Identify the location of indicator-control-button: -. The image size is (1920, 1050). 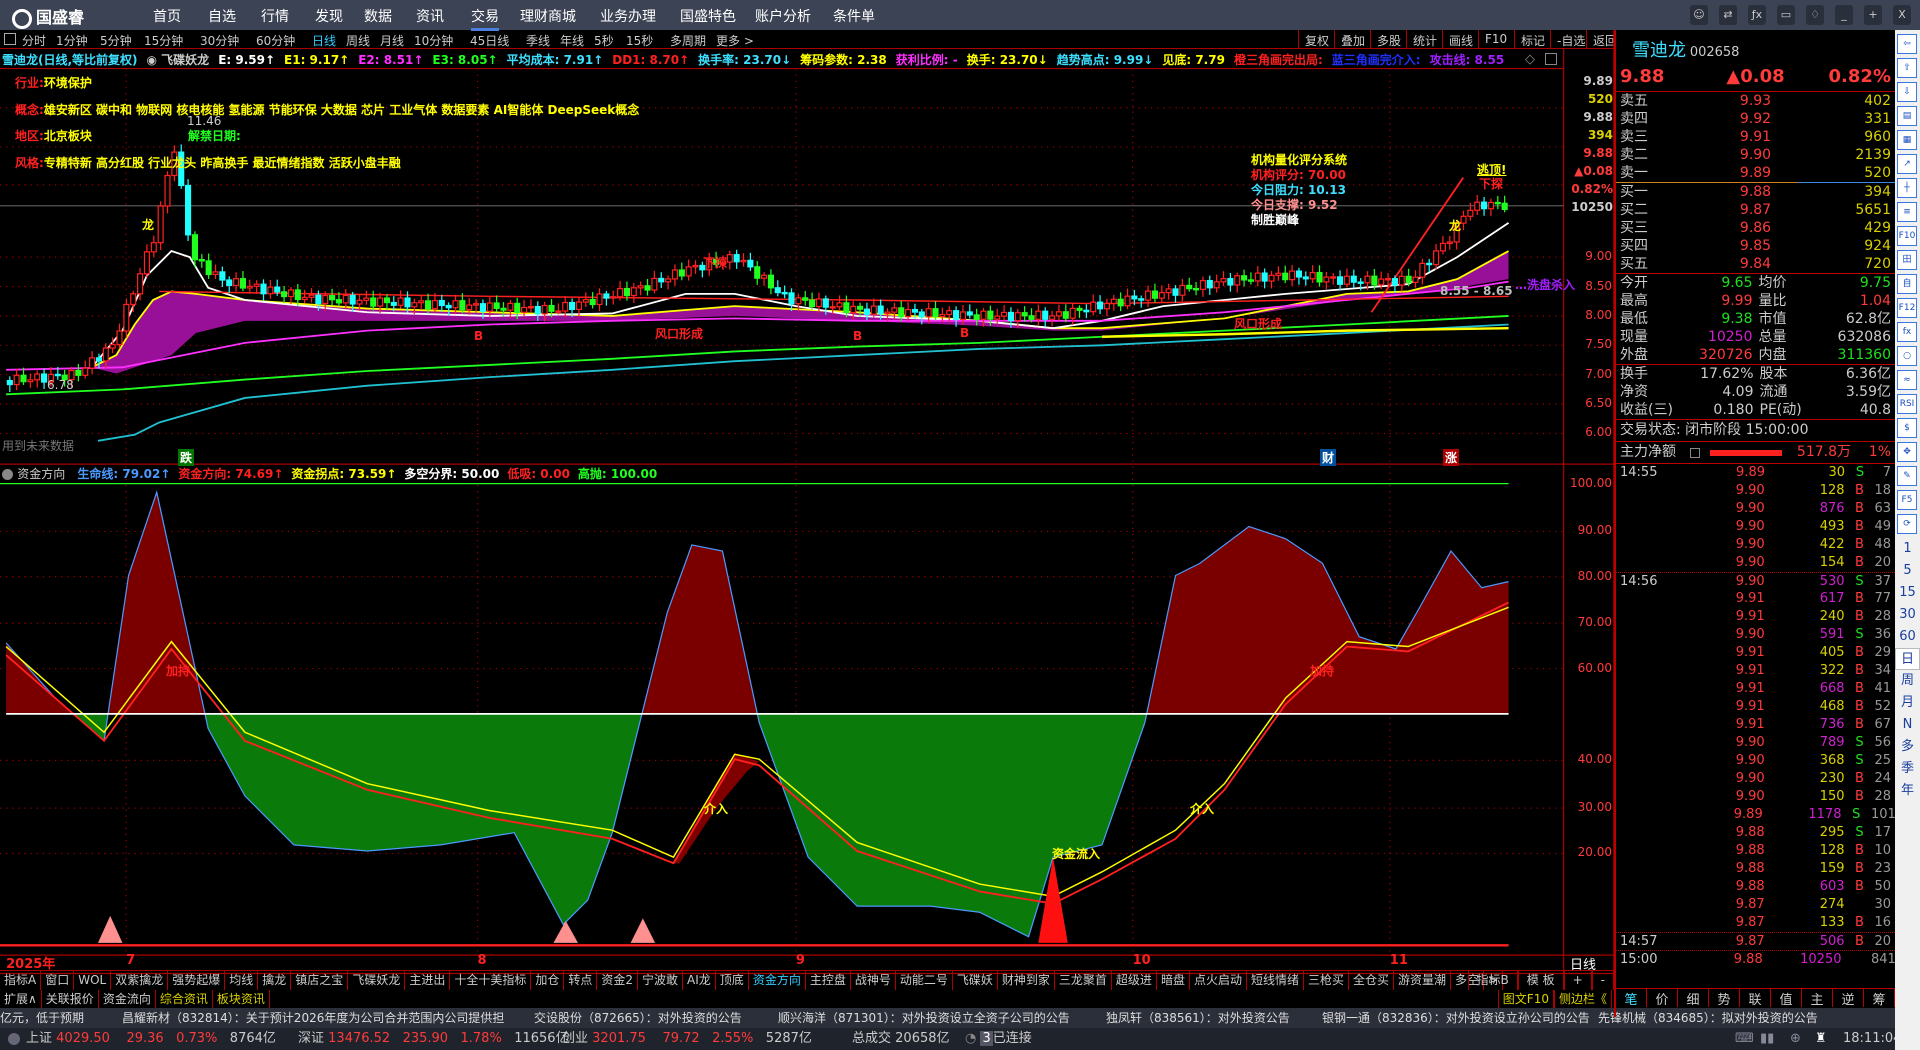
(1602, 980).